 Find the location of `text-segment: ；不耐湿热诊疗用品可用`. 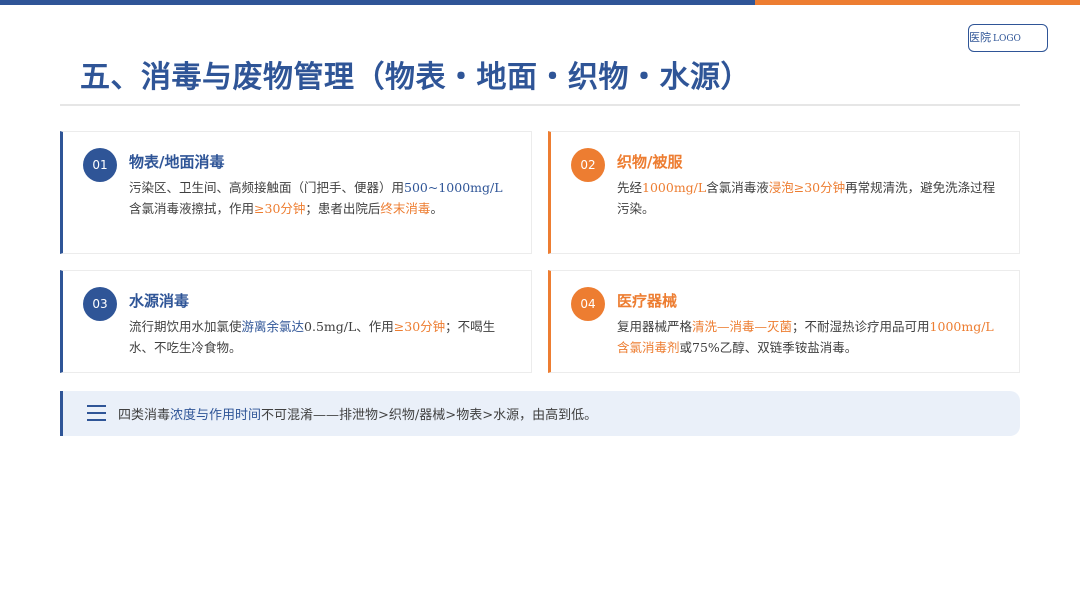

text-segment: ；不耐湿热诊疗用品可用 is located at coordinates (861, 326).